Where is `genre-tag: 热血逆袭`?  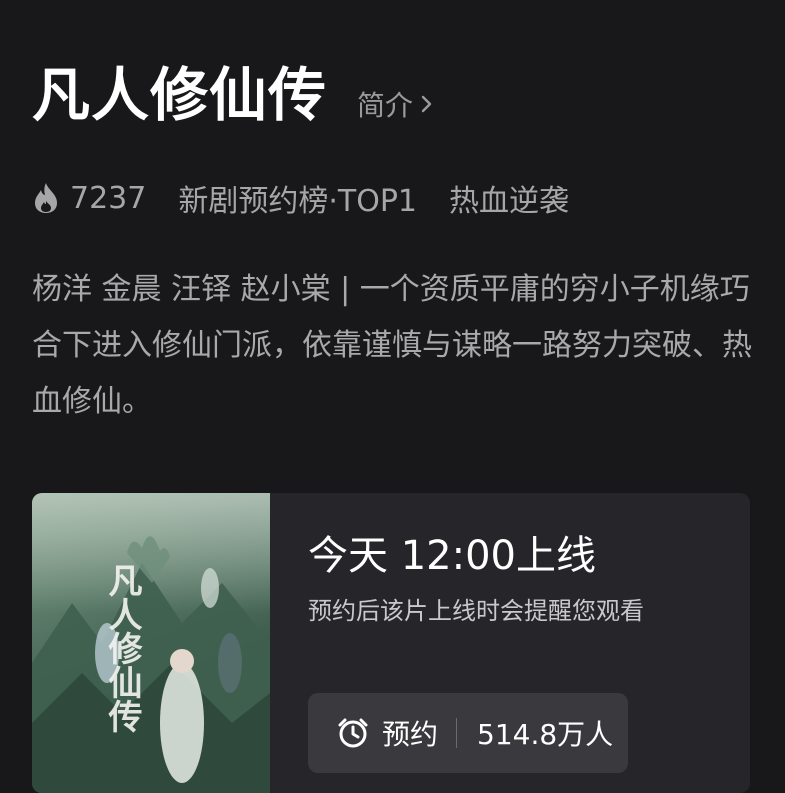 genre-tag: 热血逆袭 is located at coordinates (509, 201).